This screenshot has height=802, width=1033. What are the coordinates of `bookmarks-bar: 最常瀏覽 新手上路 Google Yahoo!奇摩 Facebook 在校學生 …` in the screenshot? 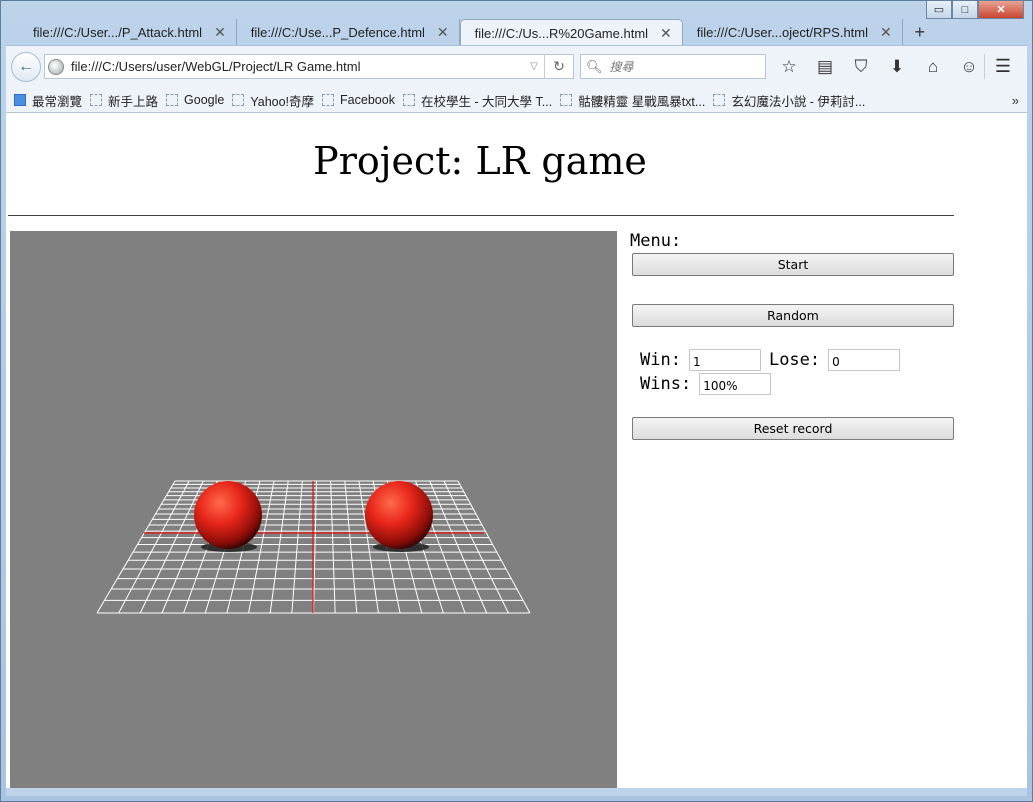 It's located at (516, 100).